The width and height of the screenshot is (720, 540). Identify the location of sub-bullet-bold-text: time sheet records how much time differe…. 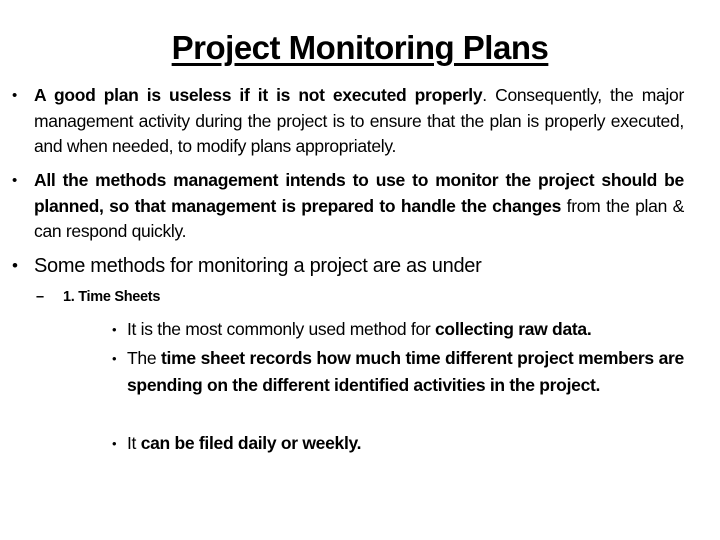
(405, 371).